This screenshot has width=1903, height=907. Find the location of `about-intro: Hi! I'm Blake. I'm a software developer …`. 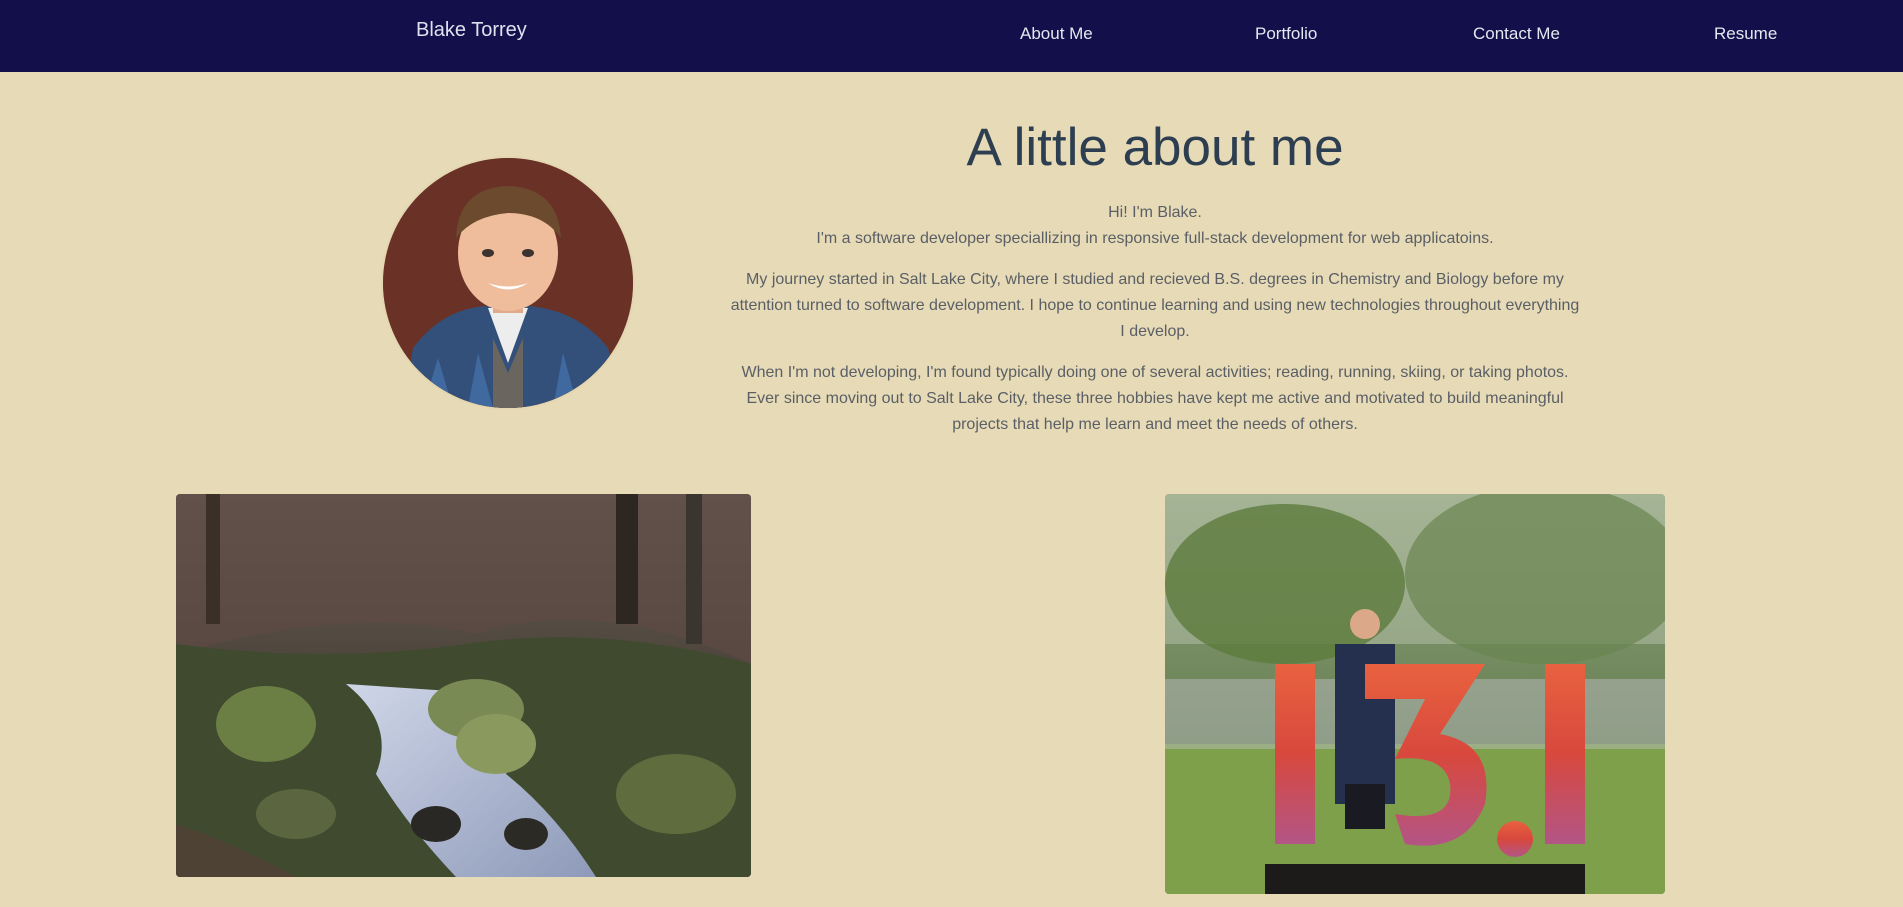

about-intro: Hi! I'm Blake. I'm a software developer … is located at coordinates (1155, 226).